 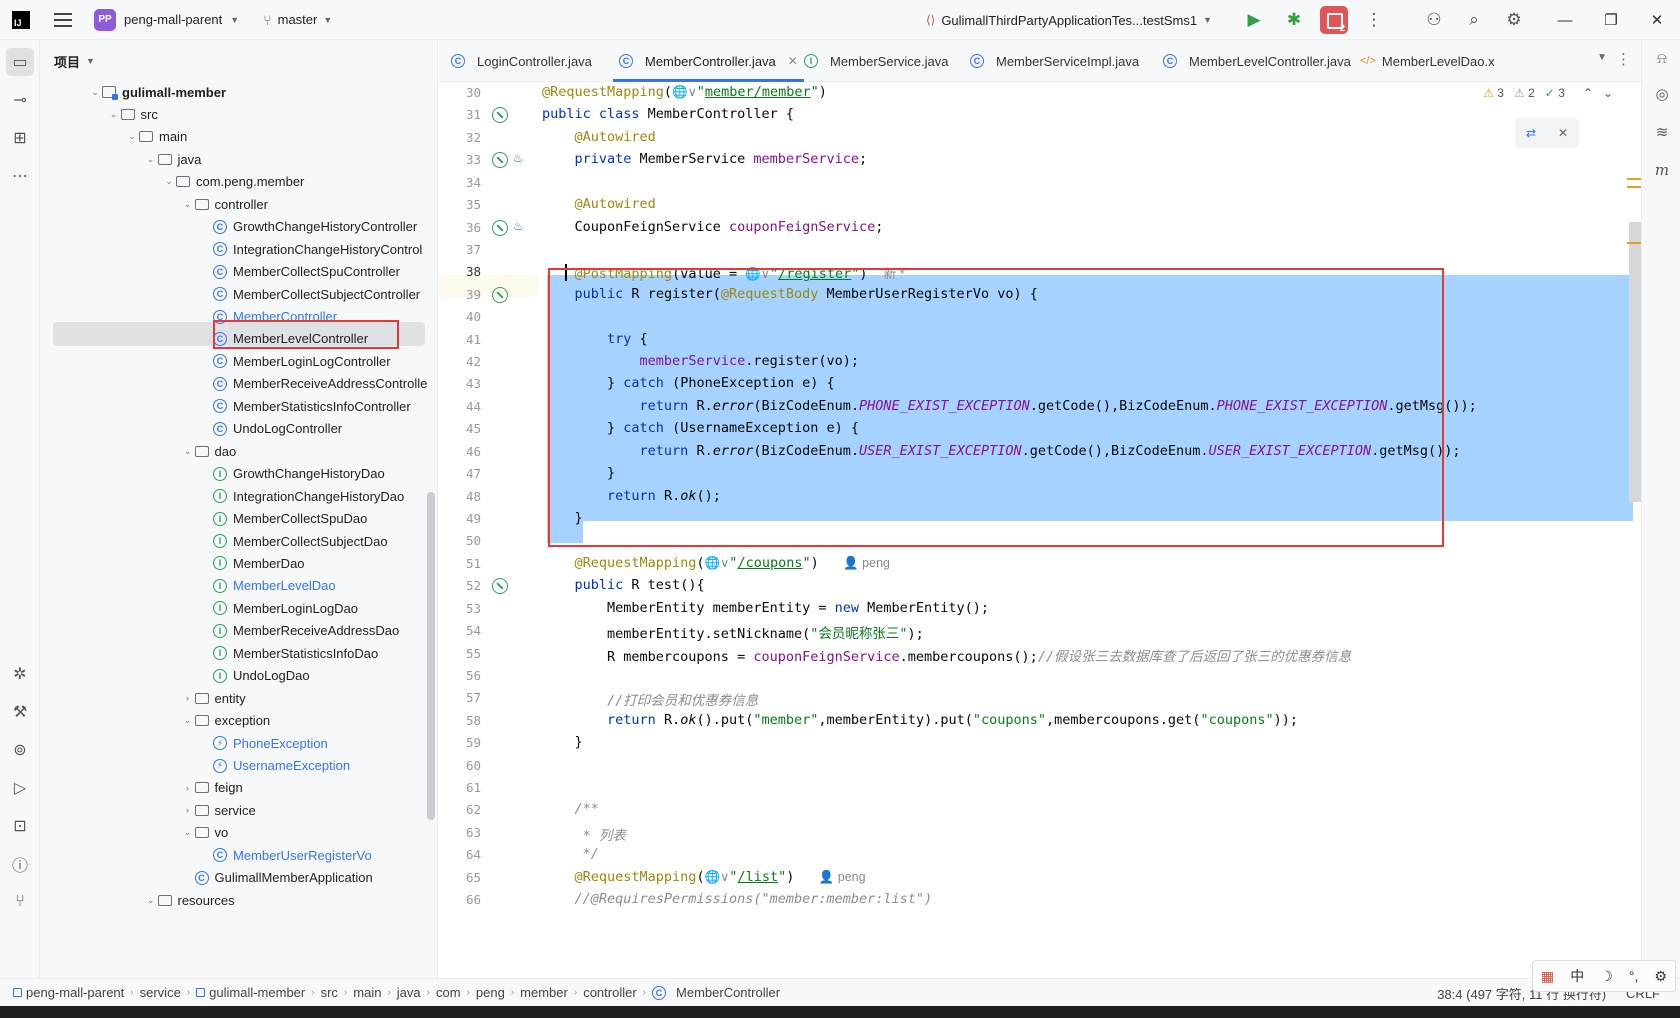 What do you see at coordinates (544, 992) in the screenshot?
I see `breadcrumb-item: member` at bounding box center [544, 992].